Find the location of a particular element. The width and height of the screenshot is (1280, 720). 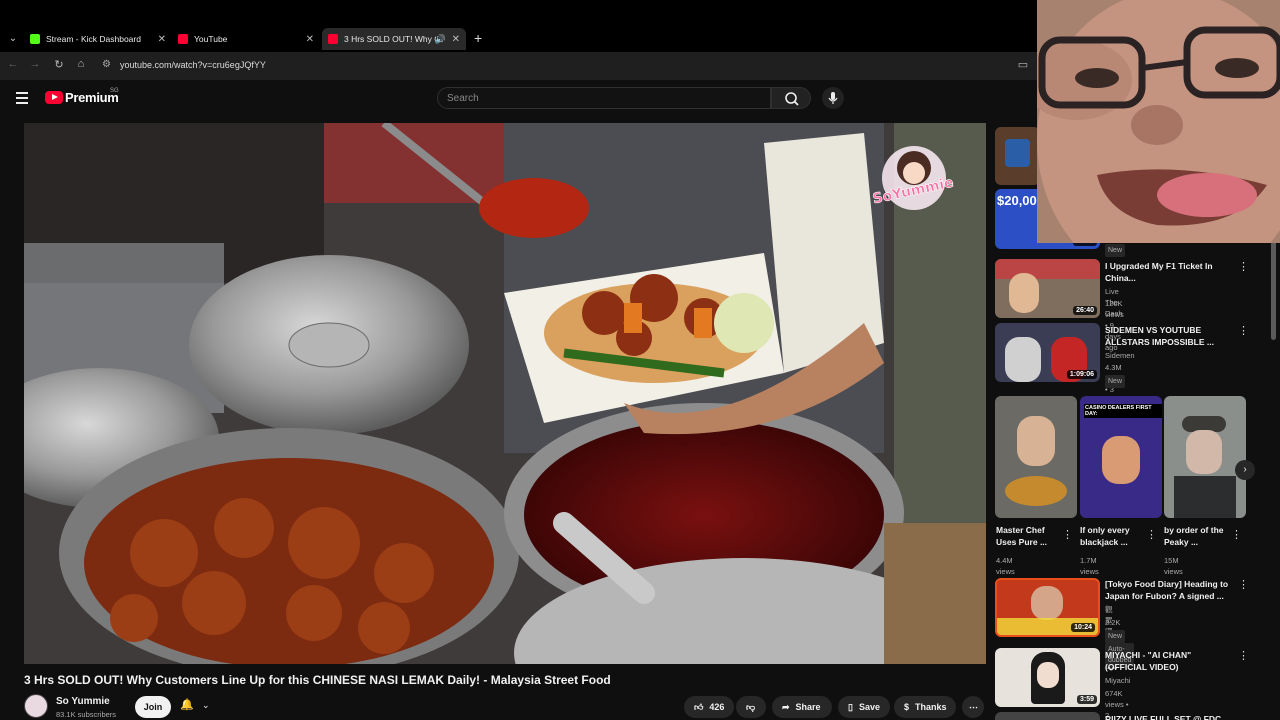

cast-icon: ▭ is located at coordinates (1023, 64).